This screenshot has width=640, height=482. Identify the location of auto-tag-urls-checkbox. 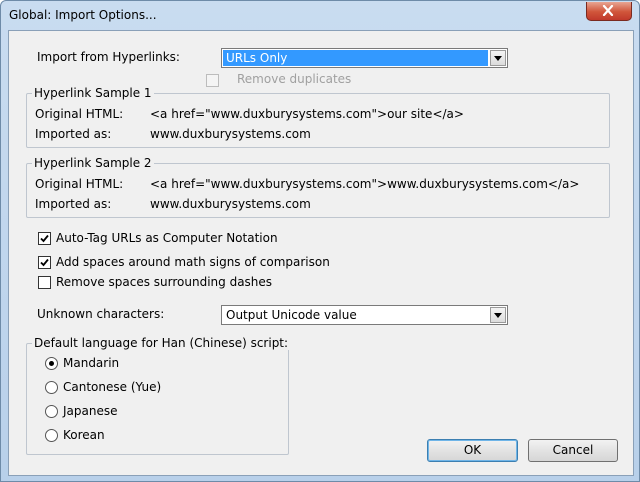
(44, 238).